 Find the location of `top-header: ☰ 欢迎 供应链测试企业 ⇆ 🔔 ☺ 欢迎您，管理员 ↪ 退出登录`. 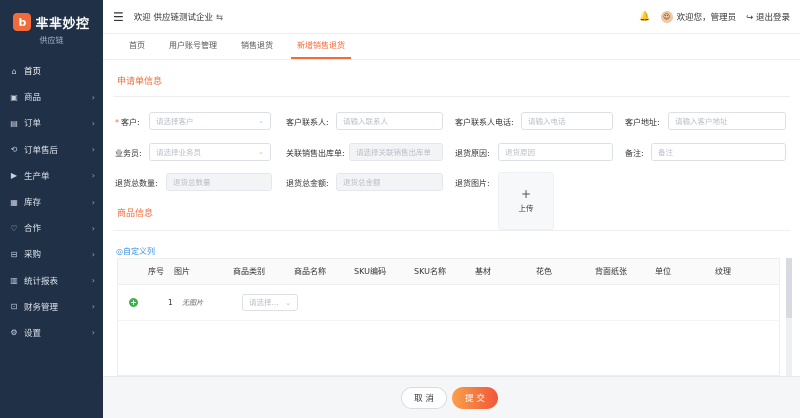

top-header: ☰ 欢迎 供应链测试企业 ⇆ 🔔 ☺ 欢迎您，管理员 ↪ 退出登录 is located at coordinates (451, 17).